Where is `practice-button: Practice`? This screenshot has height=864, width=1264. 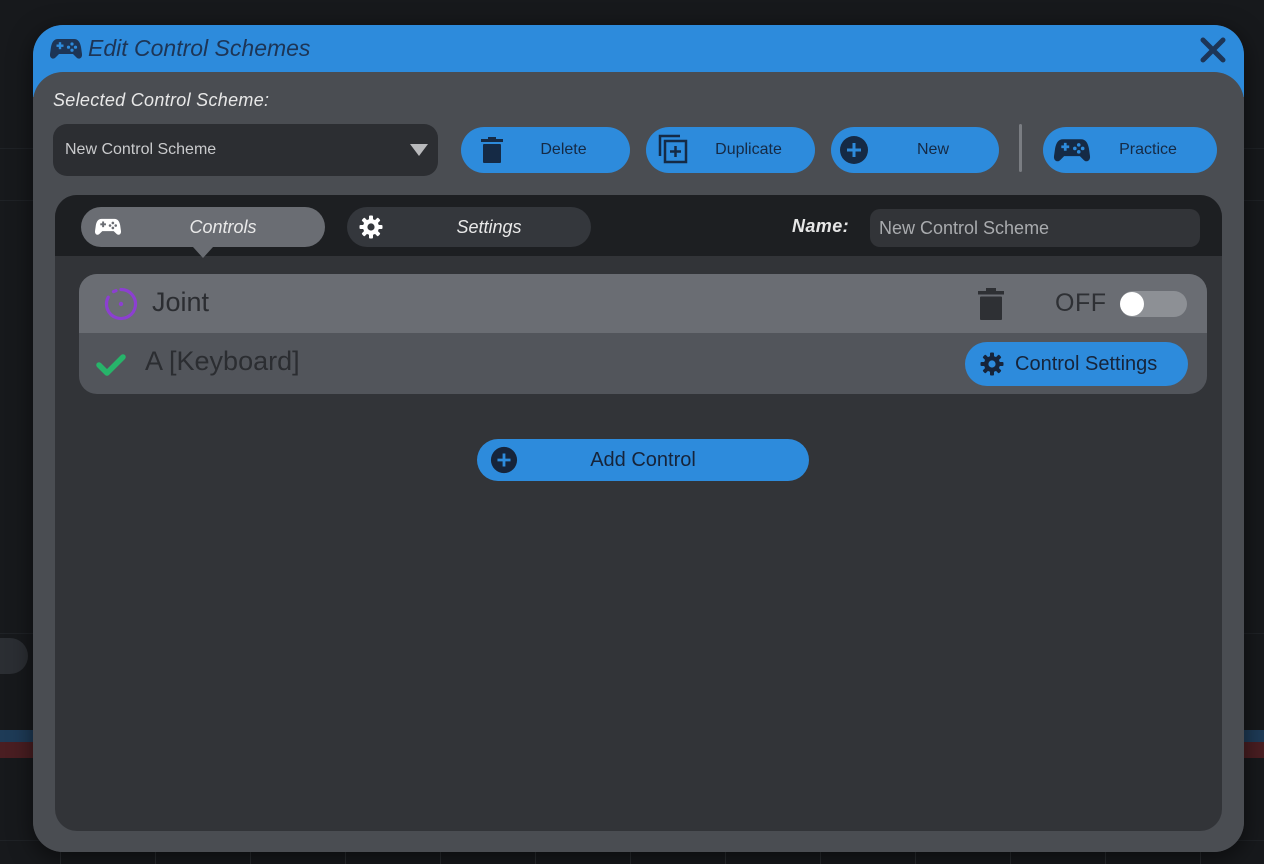 practice-button: Practice is located at coordinates (1130, 150).